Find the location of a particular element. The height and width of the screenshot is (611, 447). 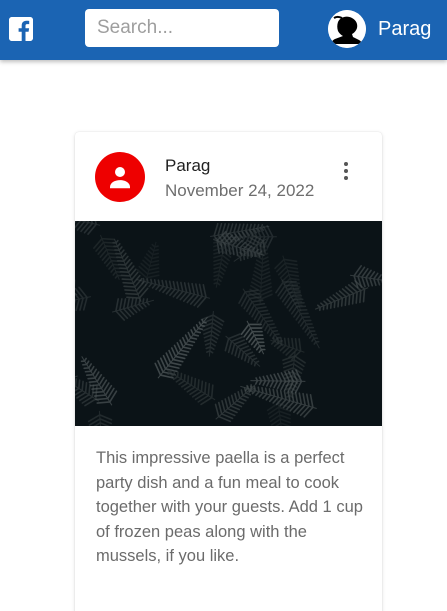

search-input is located at coordinates (182, 28).